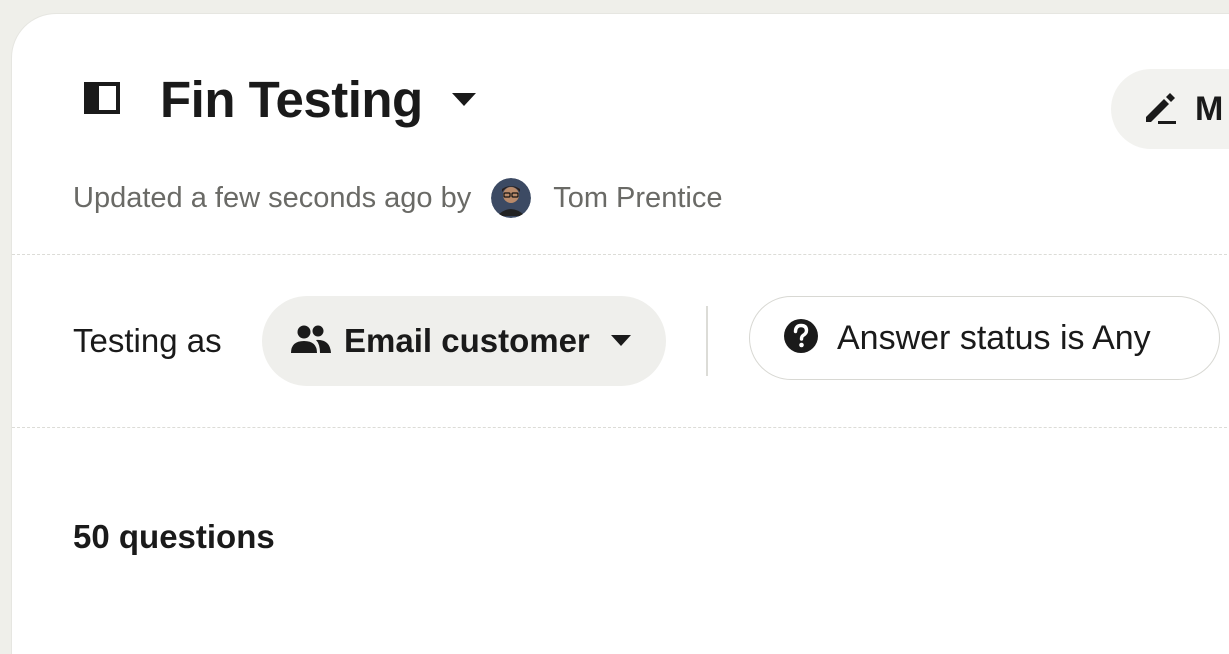  What do you see at coordinates (291, 99) in the screenshot?
I see `page-title: Fin Testing` at bounding box center [291, 99].